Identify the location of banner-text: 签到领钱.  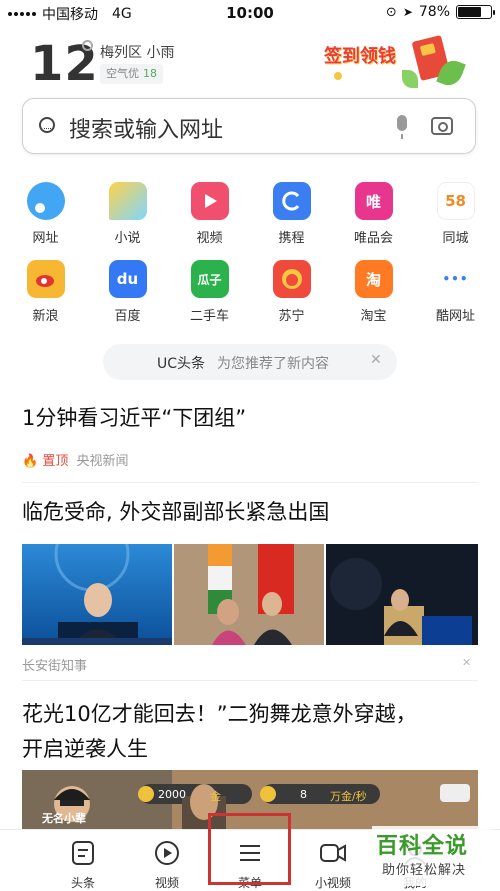
(360, 56).